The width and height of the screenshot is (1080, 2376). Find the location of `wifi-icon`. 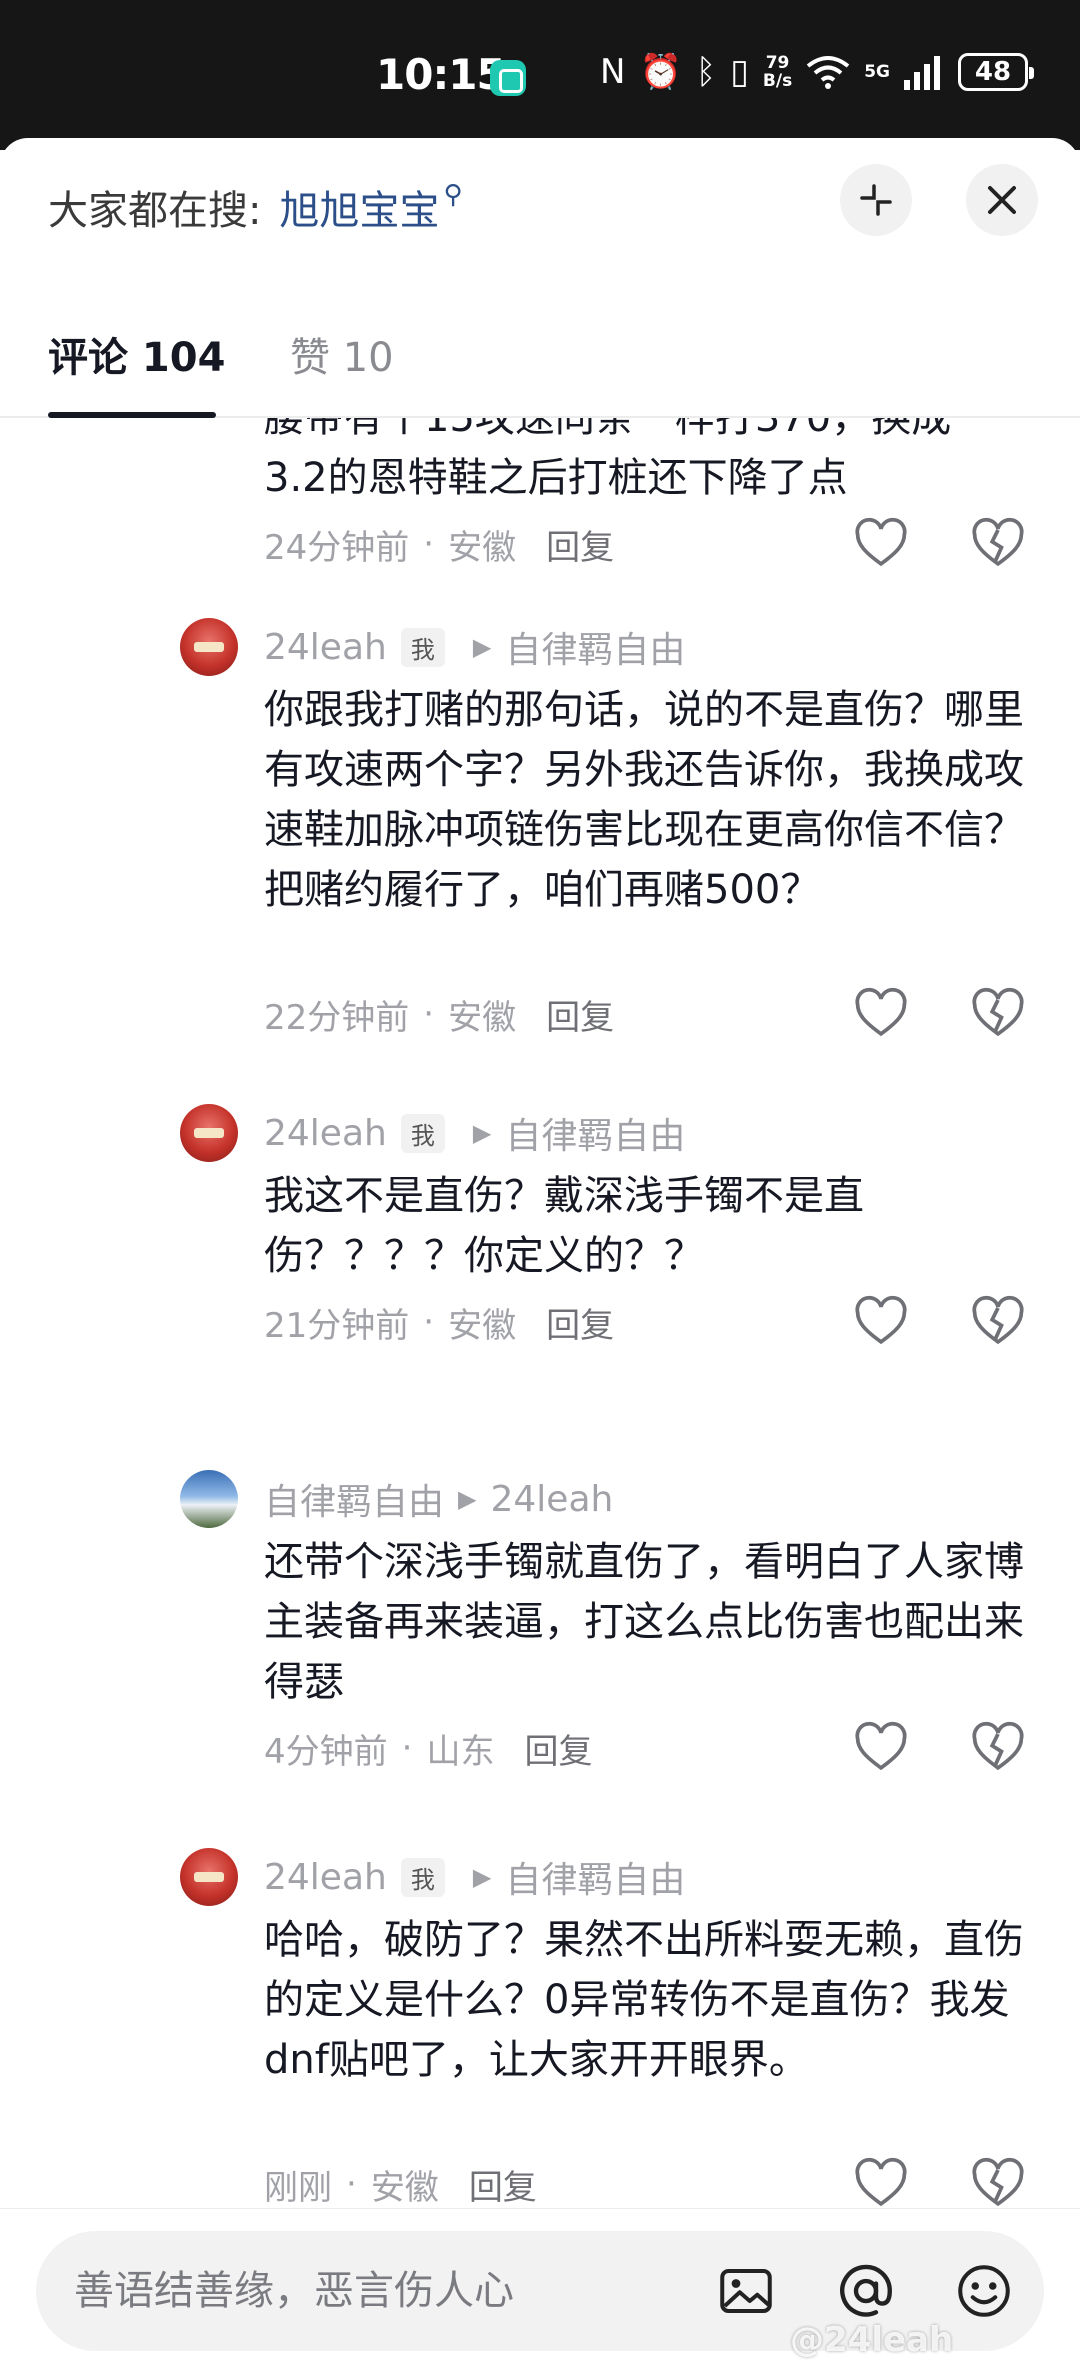

wifi-icon is located at coordinates (828, 72).